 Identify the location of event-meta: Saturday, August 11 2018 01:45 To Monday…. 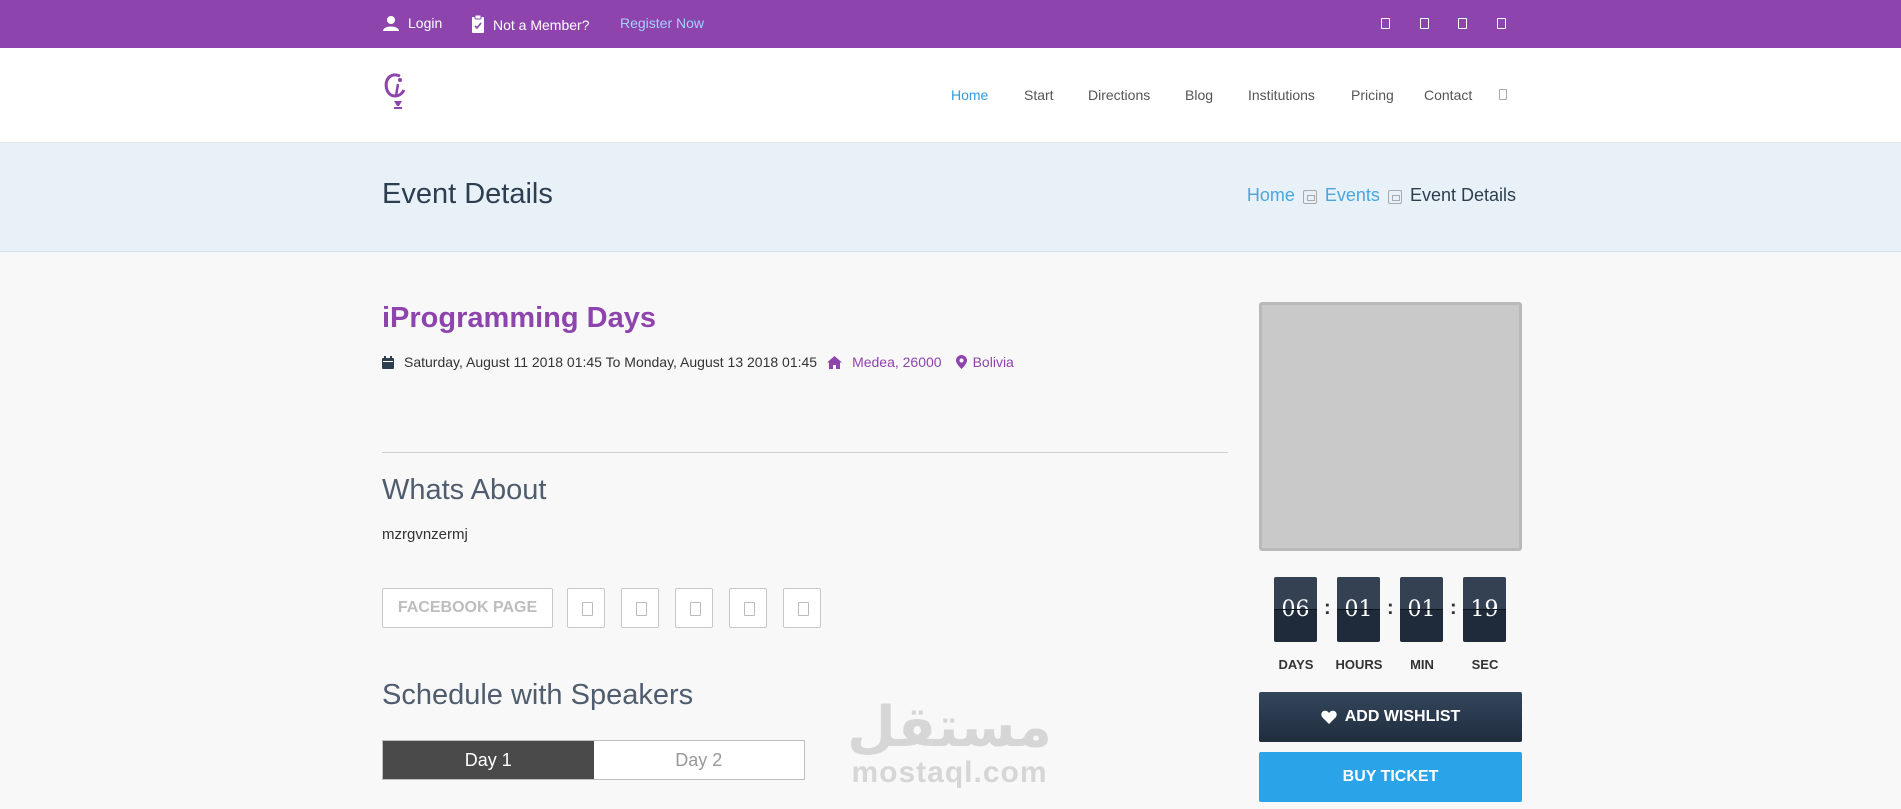
(698, 362).